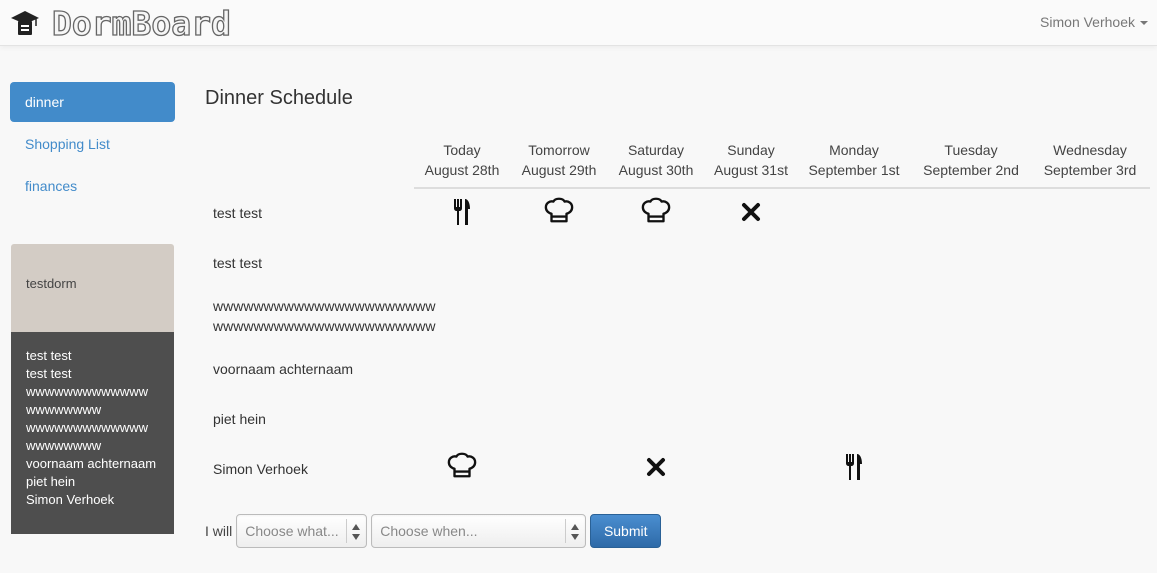 The image size is (1157, 573). Describe the element at coordinates (239, 419) in the screenshot. I see `row-name: piet hein` at that location.